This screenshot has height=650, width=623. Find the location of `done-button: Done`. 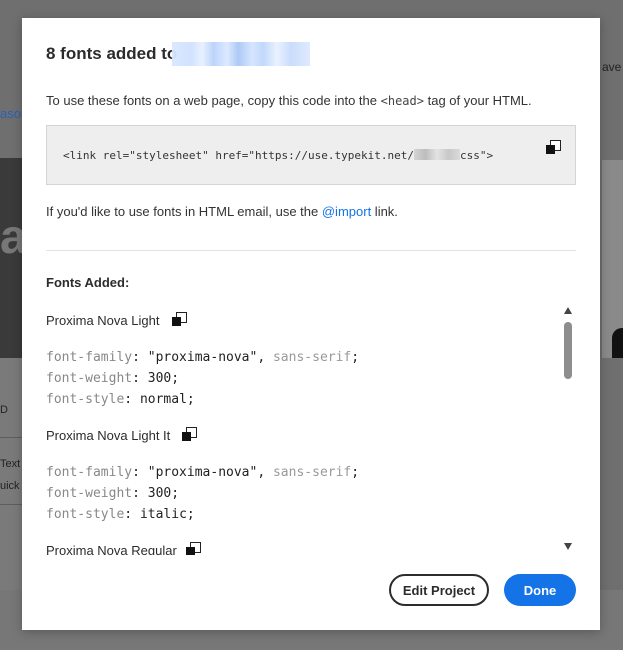

done-button: Done is located at coordinates (540, 590).